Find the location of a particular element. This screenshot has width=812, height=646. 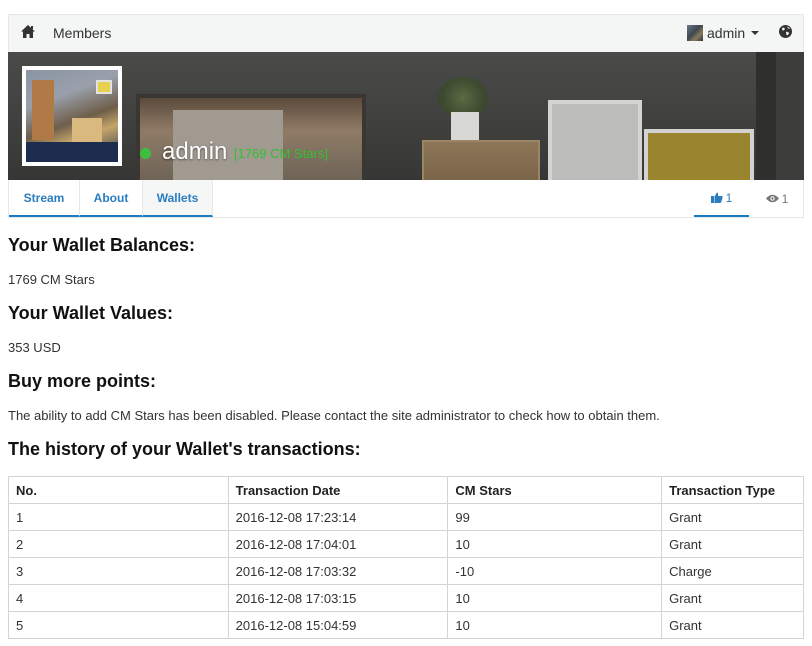

cell-date: 2016-12-08 17:04:01 is located at coordinates (338, 544).